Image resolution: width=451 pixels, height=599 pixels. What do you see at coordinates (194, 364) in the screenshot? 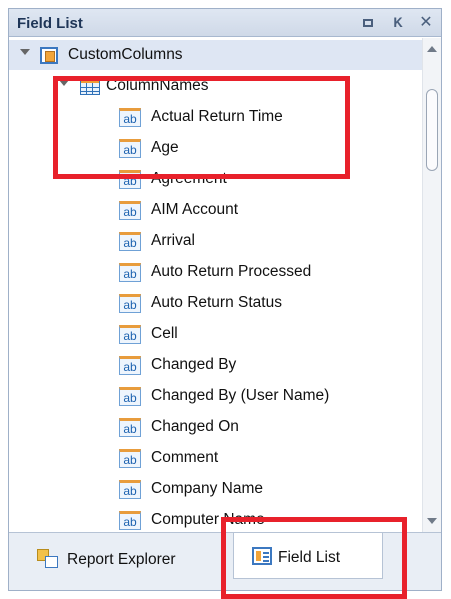
I see `field-label: Changed By` at bounding box center [194, 364].